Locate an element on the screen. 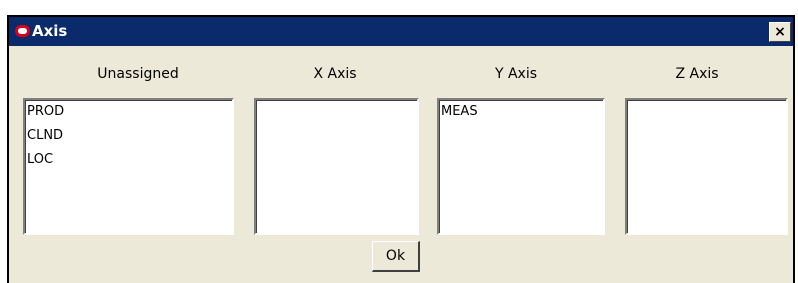 This screenshot has height=283, width=798. title-bar: Axis × is located at coordinates (401, 31).